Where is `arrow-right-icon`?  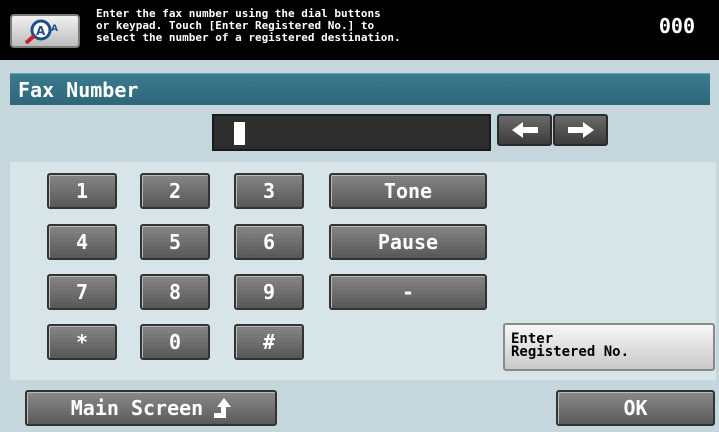 arrow-right-icon is located at coordinates (580, 130).